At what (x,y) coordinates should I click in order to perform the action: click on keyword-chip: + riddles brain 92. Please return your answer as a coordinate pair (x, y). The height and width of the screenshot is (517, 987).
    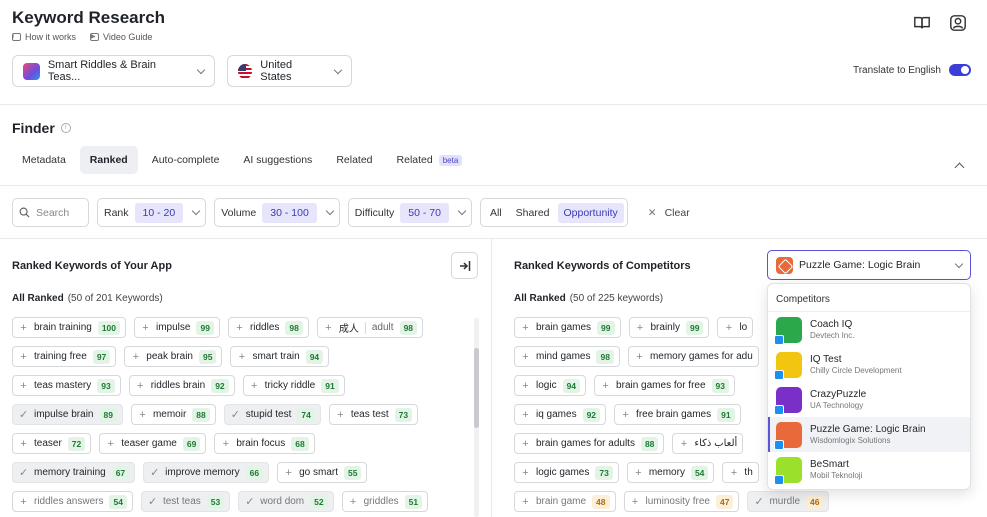
    Looking at the image, I should click on (181, 385).